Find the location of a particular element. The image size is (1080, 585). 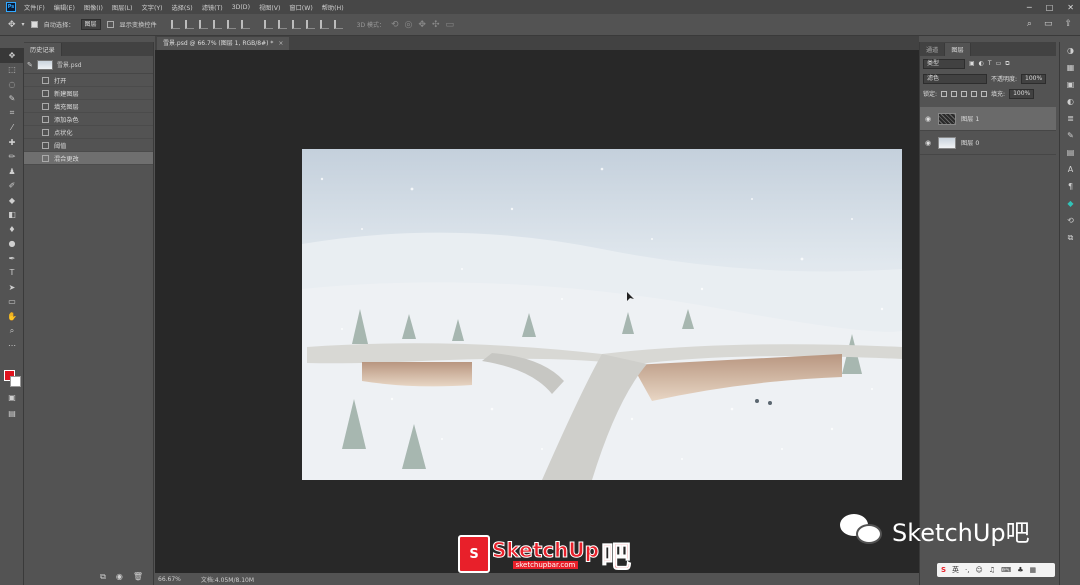

tab-history: 历史记录 is located at coordinates (43, 49).